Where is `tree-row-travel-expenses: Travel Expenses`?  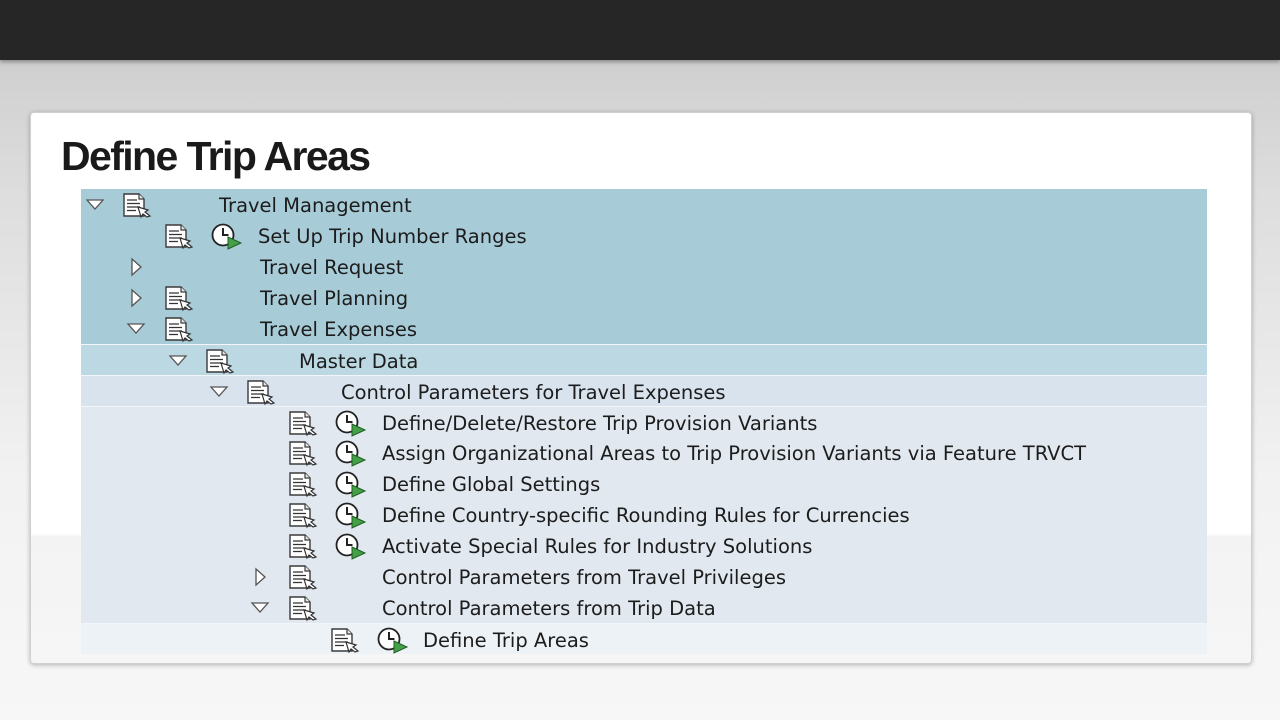 tree-row-travel-expenses: Travel Expenses is located at coordinates (644, 328).